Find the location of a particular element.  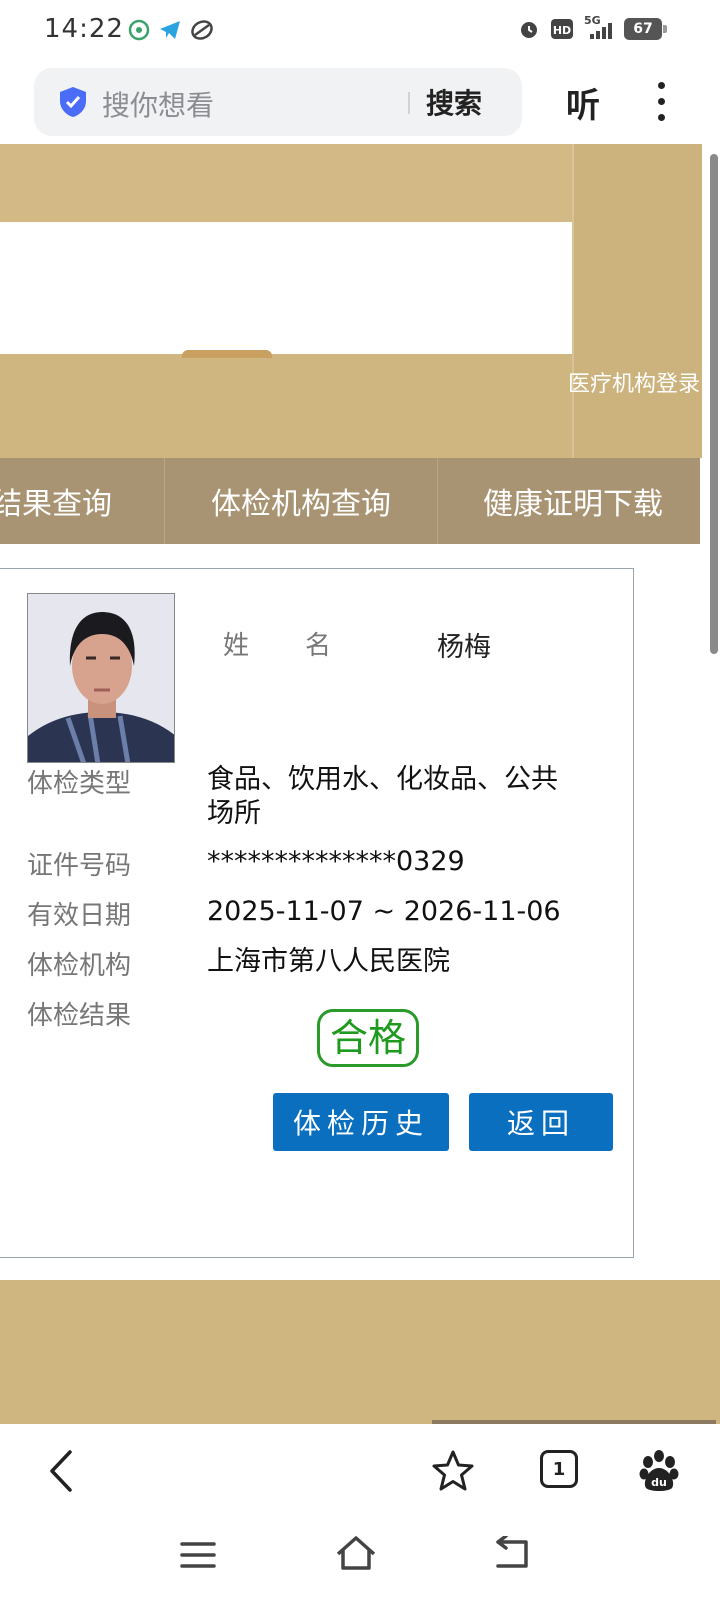

svg-text: du is located at coordinates (659, 1482).